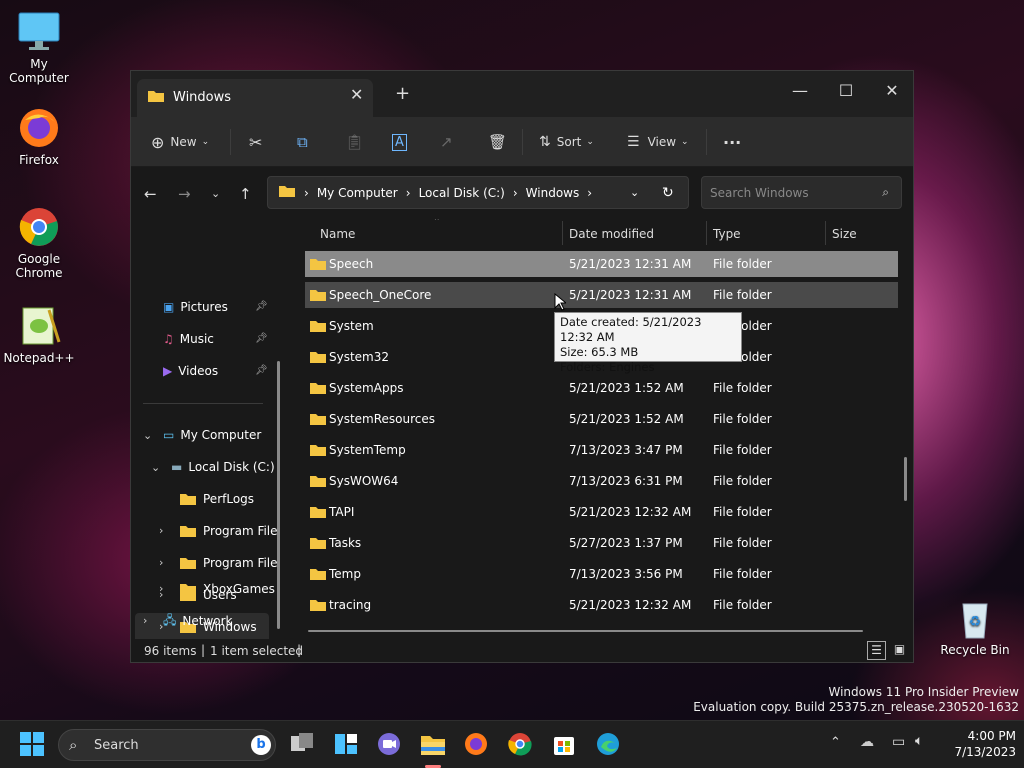 The width and height of the screenshot is (1024, 768). Describe the element at coordinates (229, 499) in the screenshot. I see `nav-label: PerfLogs` at that location.